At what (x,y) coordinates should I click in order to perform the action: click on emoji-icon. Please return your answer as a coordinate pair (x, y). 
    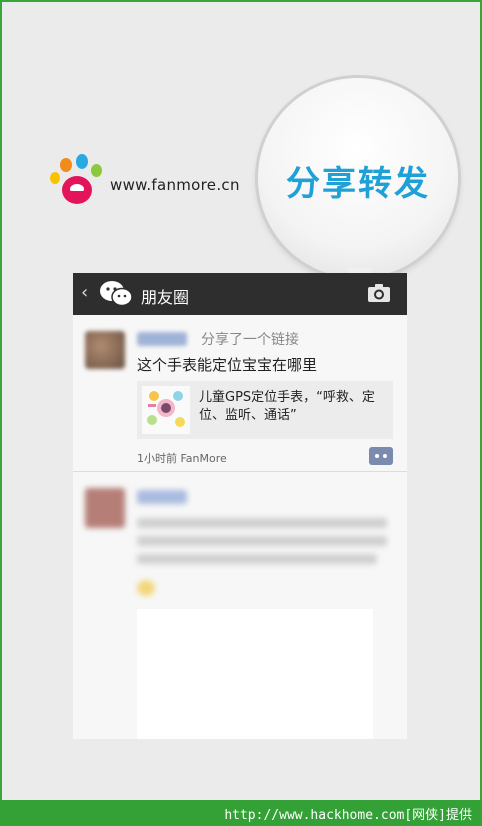
    Looking at the image, I should click on (146, 588).